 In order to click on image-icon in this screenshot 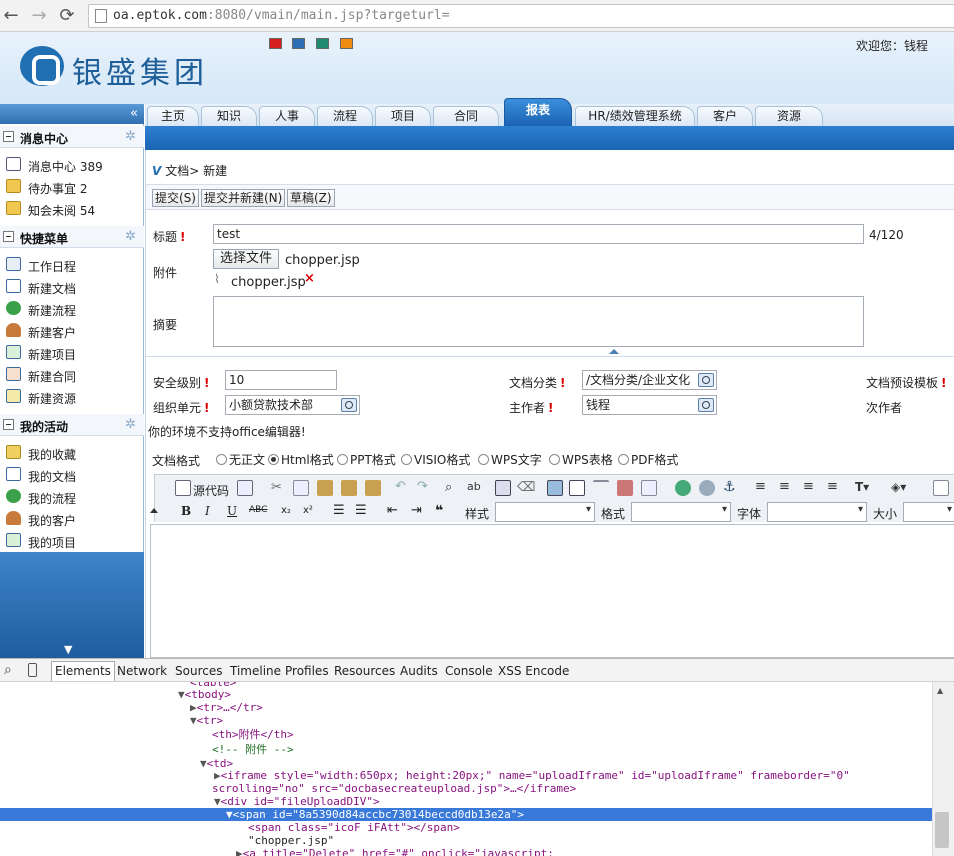, I will do `click(555, 488)`.